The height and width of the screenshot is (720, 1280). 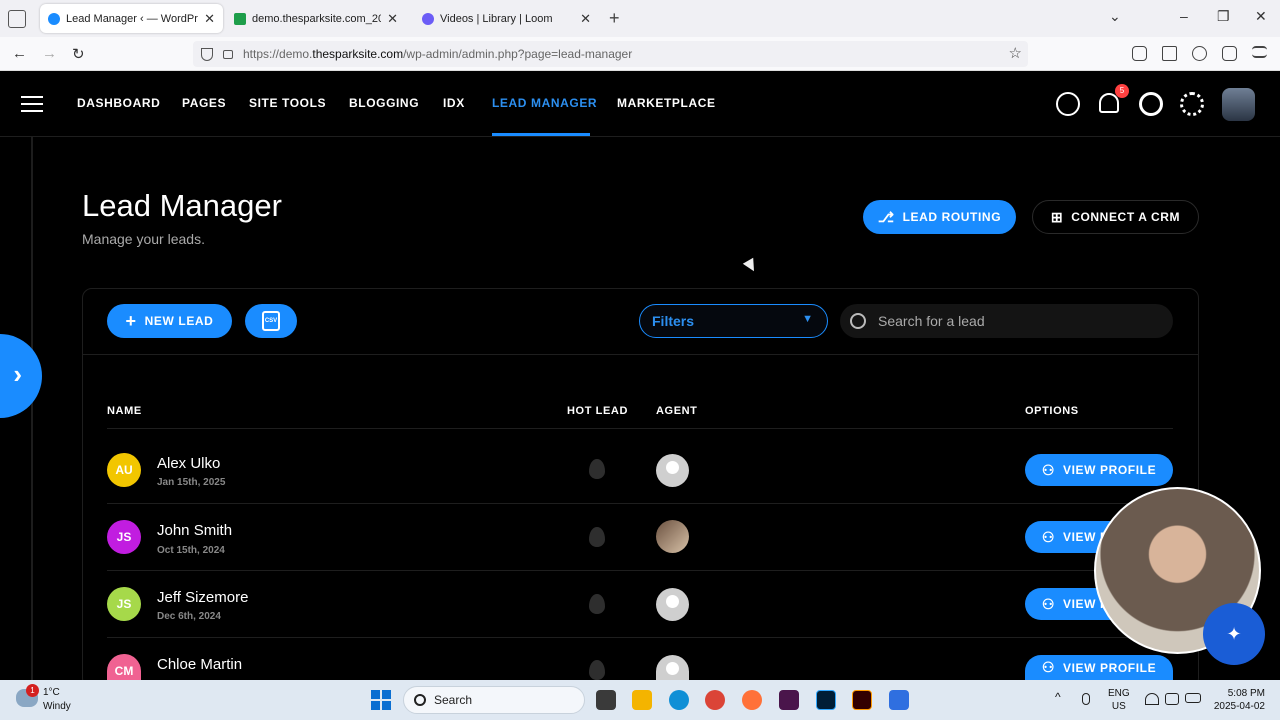 I want to click on microphone-icon, so click(x=1086, y=699).